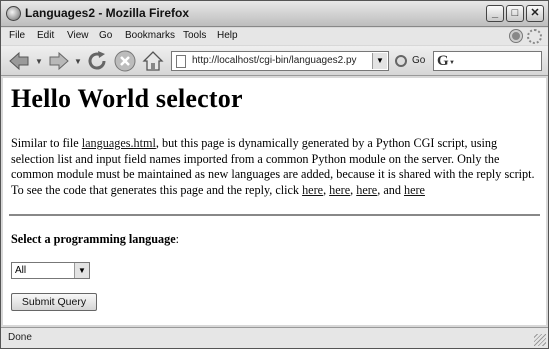 The image size is (549, 349). Describe the element at coordinates (81, 270) in the screenshot. I see `chevron-down-icon: ▼` at that location.